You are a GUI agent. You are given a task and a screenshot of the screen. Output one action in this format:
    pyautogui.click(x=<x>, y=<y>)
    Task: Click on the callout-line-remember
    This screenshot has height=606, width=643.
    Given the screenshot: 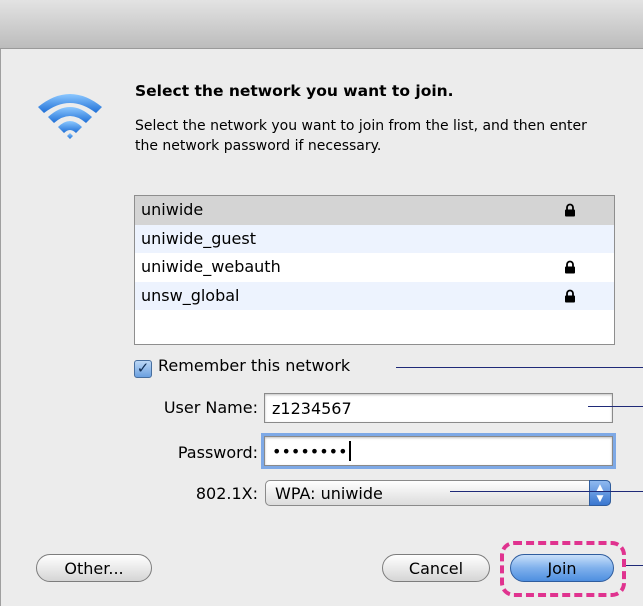 What is the action you would take?
    pyautogui.click(x=519, y=367)
    